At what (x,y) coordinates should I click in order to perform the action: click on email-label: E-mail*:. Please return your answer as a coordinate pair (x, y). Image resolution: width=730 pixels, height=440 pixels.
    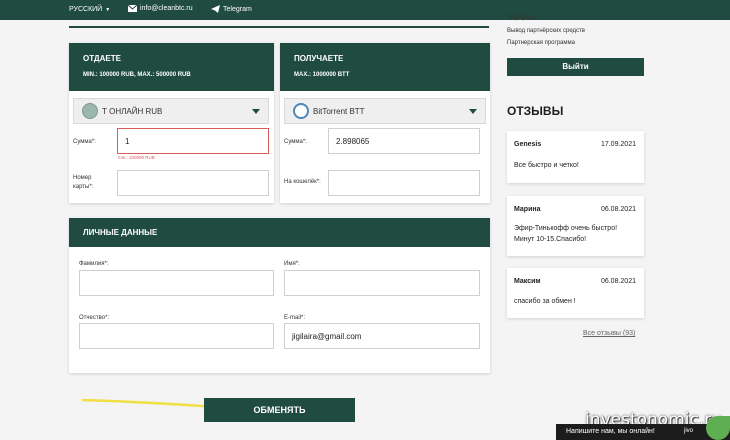
    Looking at the image, I should click on (295, 318).